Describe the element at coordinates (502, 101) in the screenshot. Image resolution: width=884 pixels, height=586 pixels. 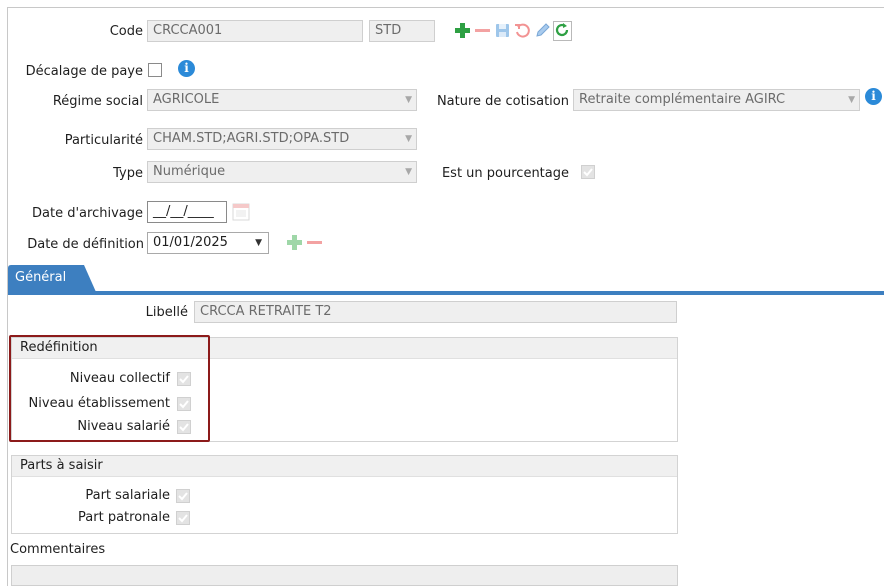
I see `nature-label: Nature de cotisation` at that location.